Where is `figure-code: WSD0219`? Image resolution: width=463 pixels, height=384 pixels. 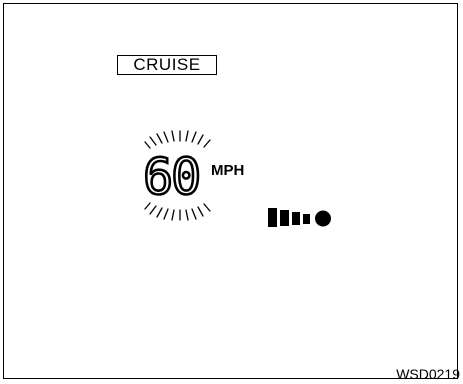 figure-code: WSD0219 is located at coordinates (428, 374).